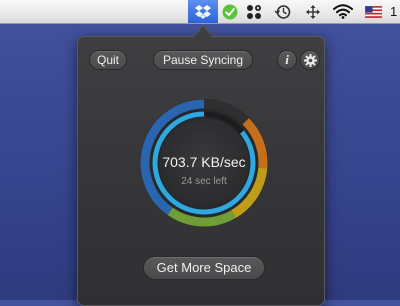  Describe the element at coordinates (203, 31) in the screenshot. I see `popup-caret` at that location.